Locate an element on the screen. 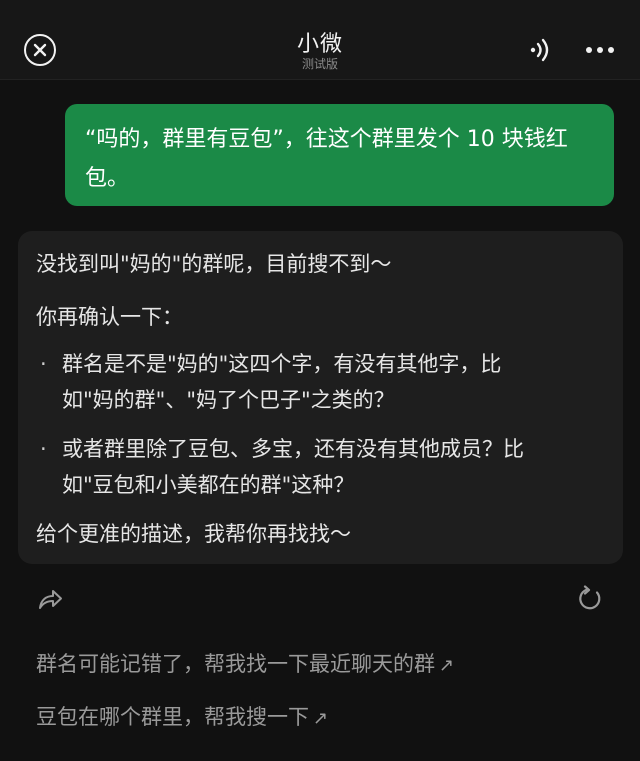 The height and width of the screenshot is (761, 640). more-dots-icon is located at coordinates (600, 50).